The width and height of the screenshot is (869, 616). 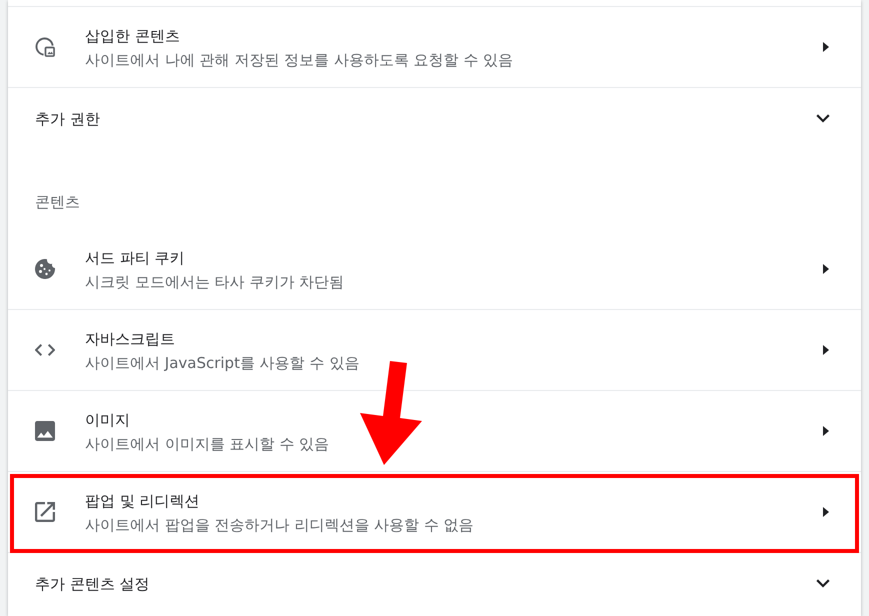 What do you see at coordinates (132, 36) in the screenshot?
I see `setting-title: 삽입한 콘텐츠` at bounding box center [132, 36].